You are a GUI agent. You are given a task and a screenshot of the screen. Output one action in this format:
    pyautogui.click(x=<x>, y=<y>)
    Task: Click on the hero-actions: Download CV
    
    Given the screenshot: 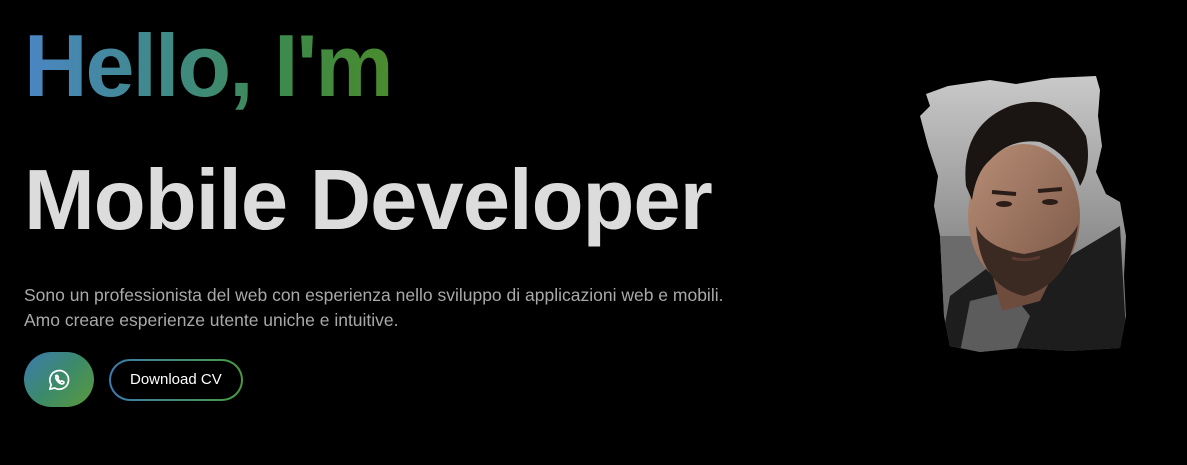 What is the action you would take?
    pyautogui.click(x=133, y=379)
    